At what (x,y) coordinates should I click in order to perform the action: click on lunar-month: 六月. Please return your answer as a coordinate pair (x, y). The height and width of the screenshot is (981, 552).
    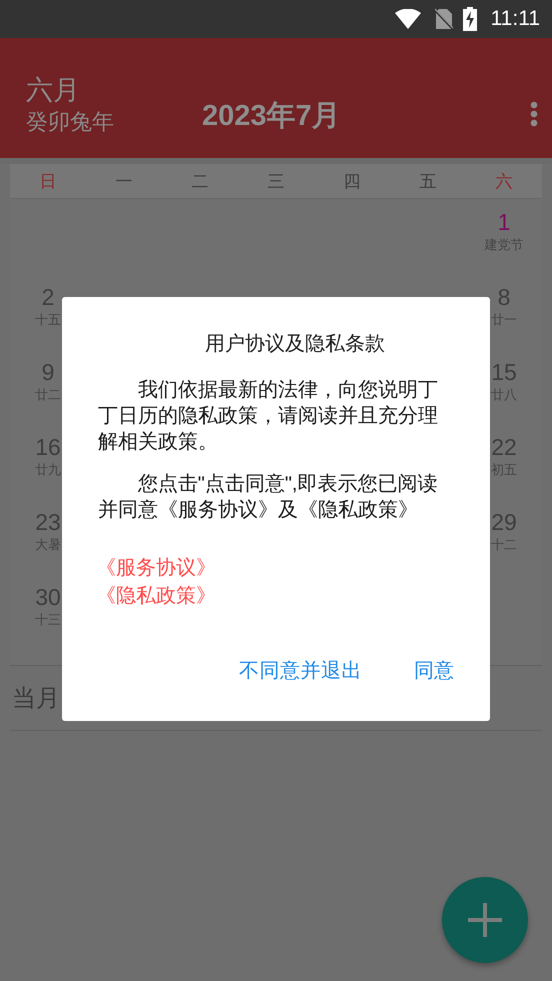
    Looking at the image, I should click on (53, 91).